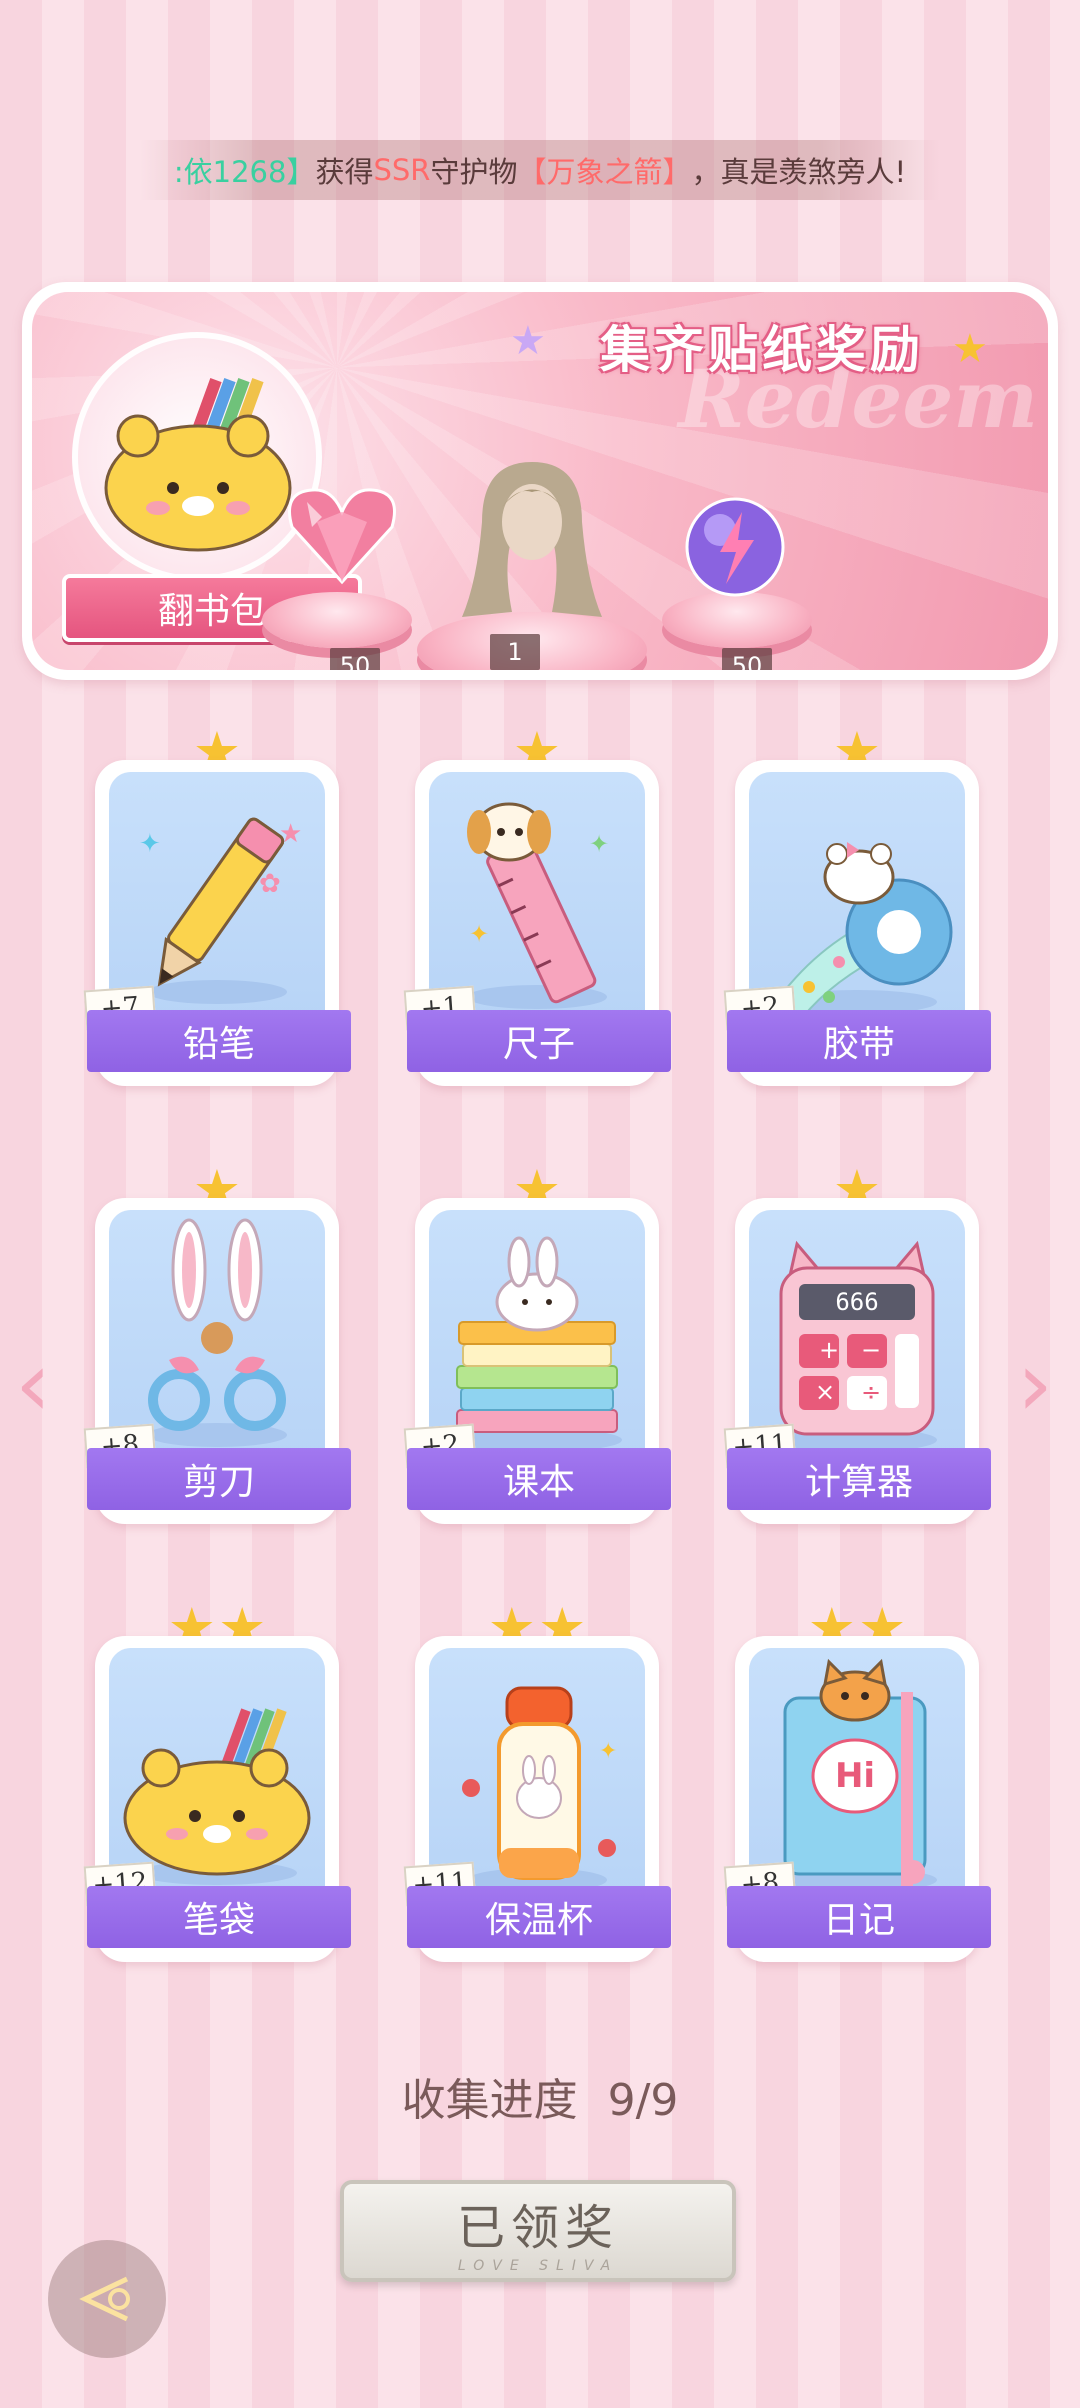 The width and height of the screenshot is (1080, 2408). Describe the element at coordinates (489, 2100) in the screenshot. I see `progress-label: 收集进度` at that location.